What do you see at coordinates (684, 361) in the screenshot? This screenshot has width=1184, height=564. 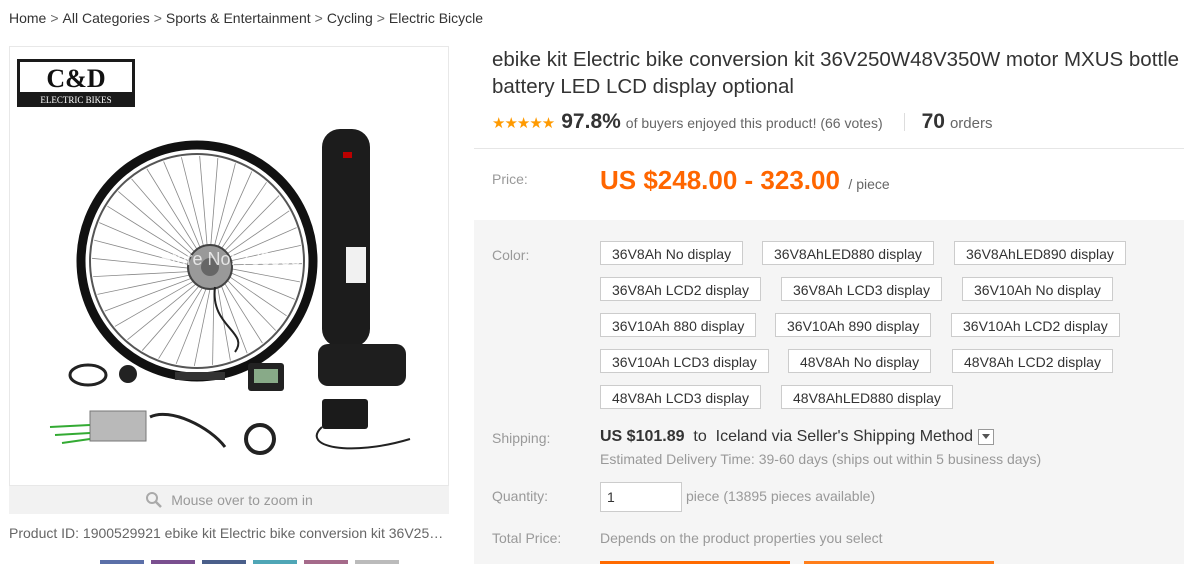 I see `color-option: 36V10Ah LCD3 display` at bounding box center [684, 361].